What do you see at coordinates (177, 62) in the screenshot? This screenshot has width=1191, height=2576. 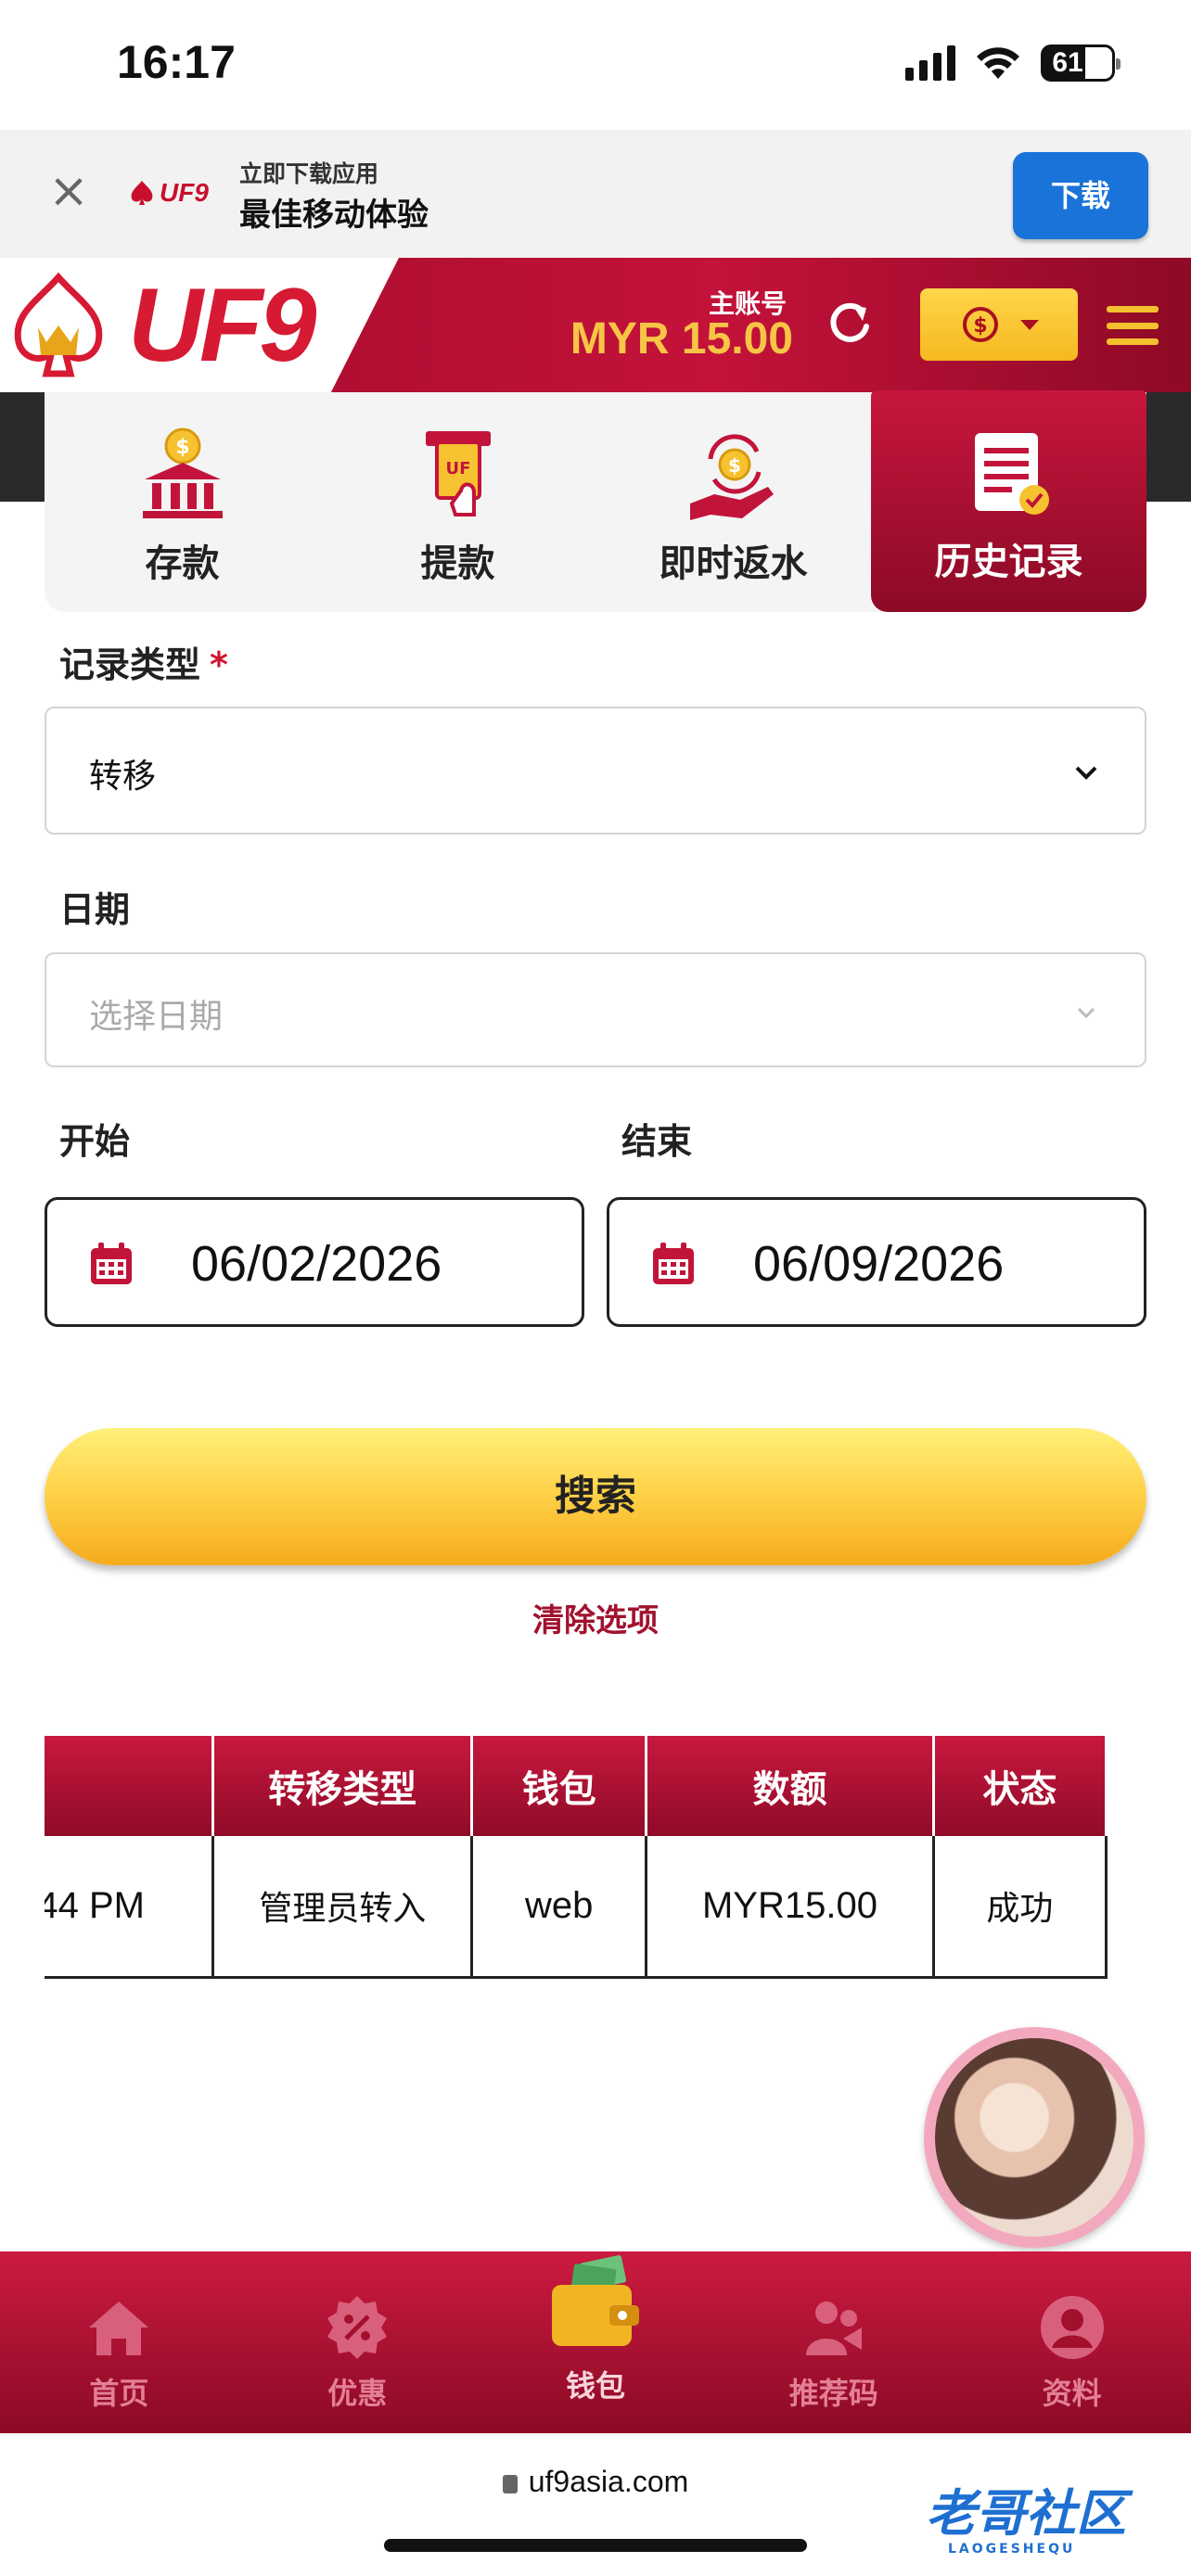 I see `status-time: 16:17` at bounding box center [177, 62].